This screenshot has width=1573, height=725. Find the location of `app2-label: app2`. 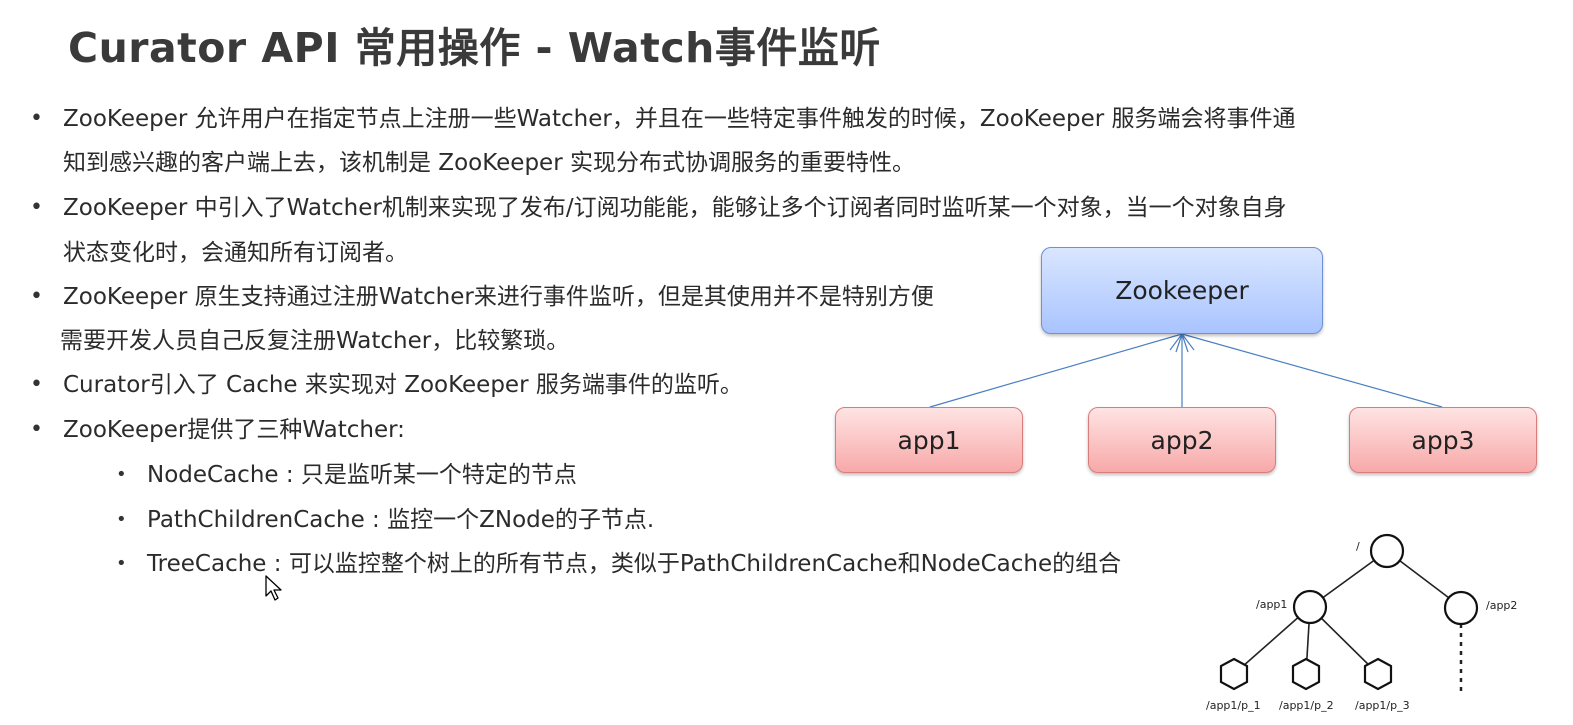

app2-label: app2 is located at coordinates (1182, 440).